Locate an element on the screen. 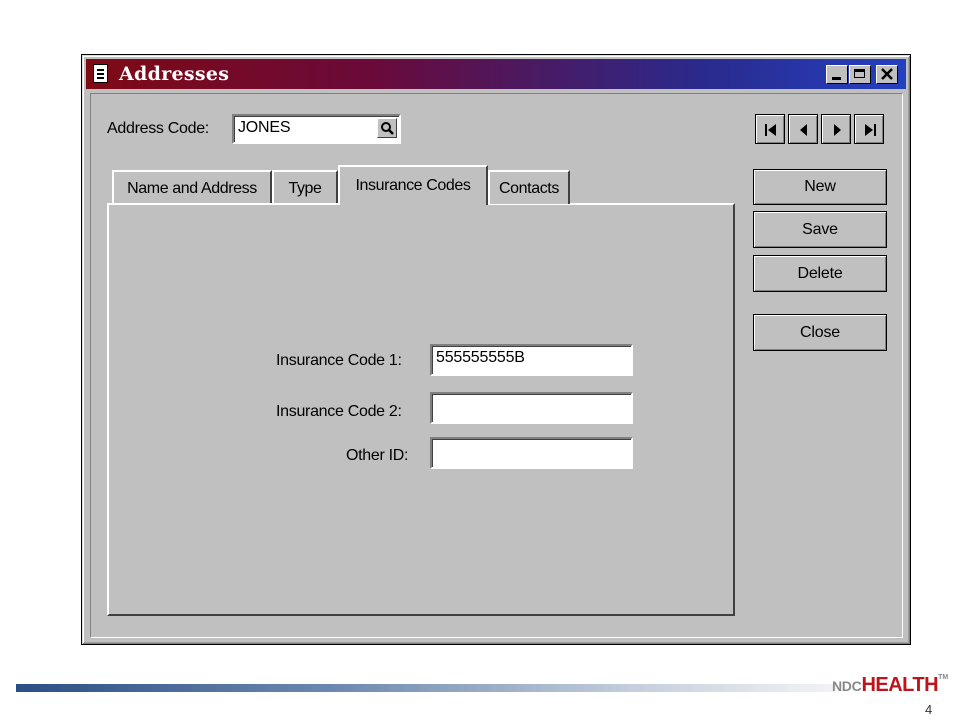  last-record-button is located at coordinates (869, 129).